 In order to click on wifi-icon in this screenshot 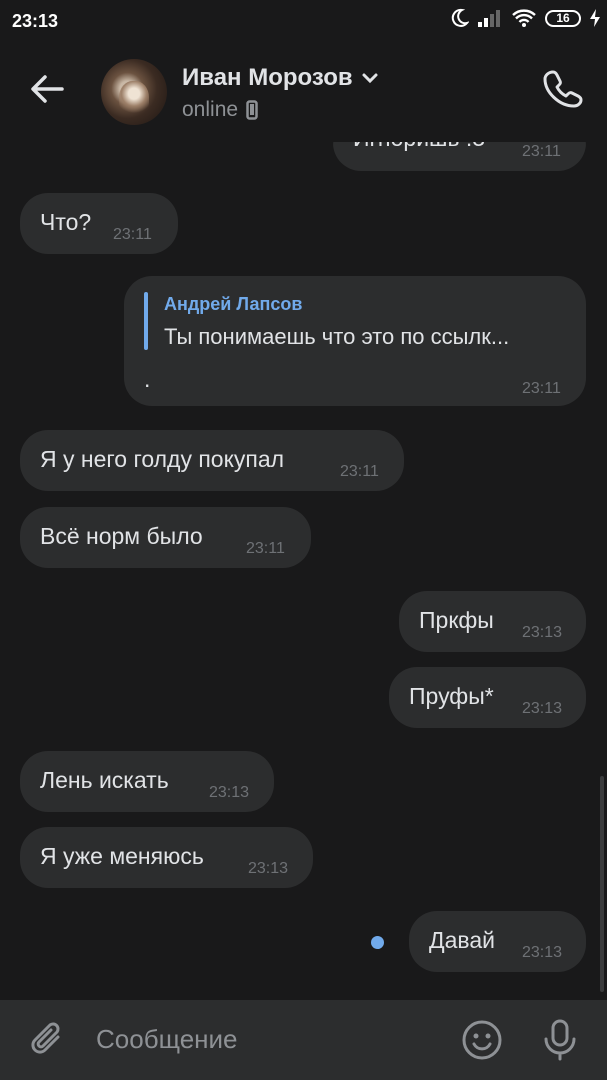, I will do `click(524, 18)`.